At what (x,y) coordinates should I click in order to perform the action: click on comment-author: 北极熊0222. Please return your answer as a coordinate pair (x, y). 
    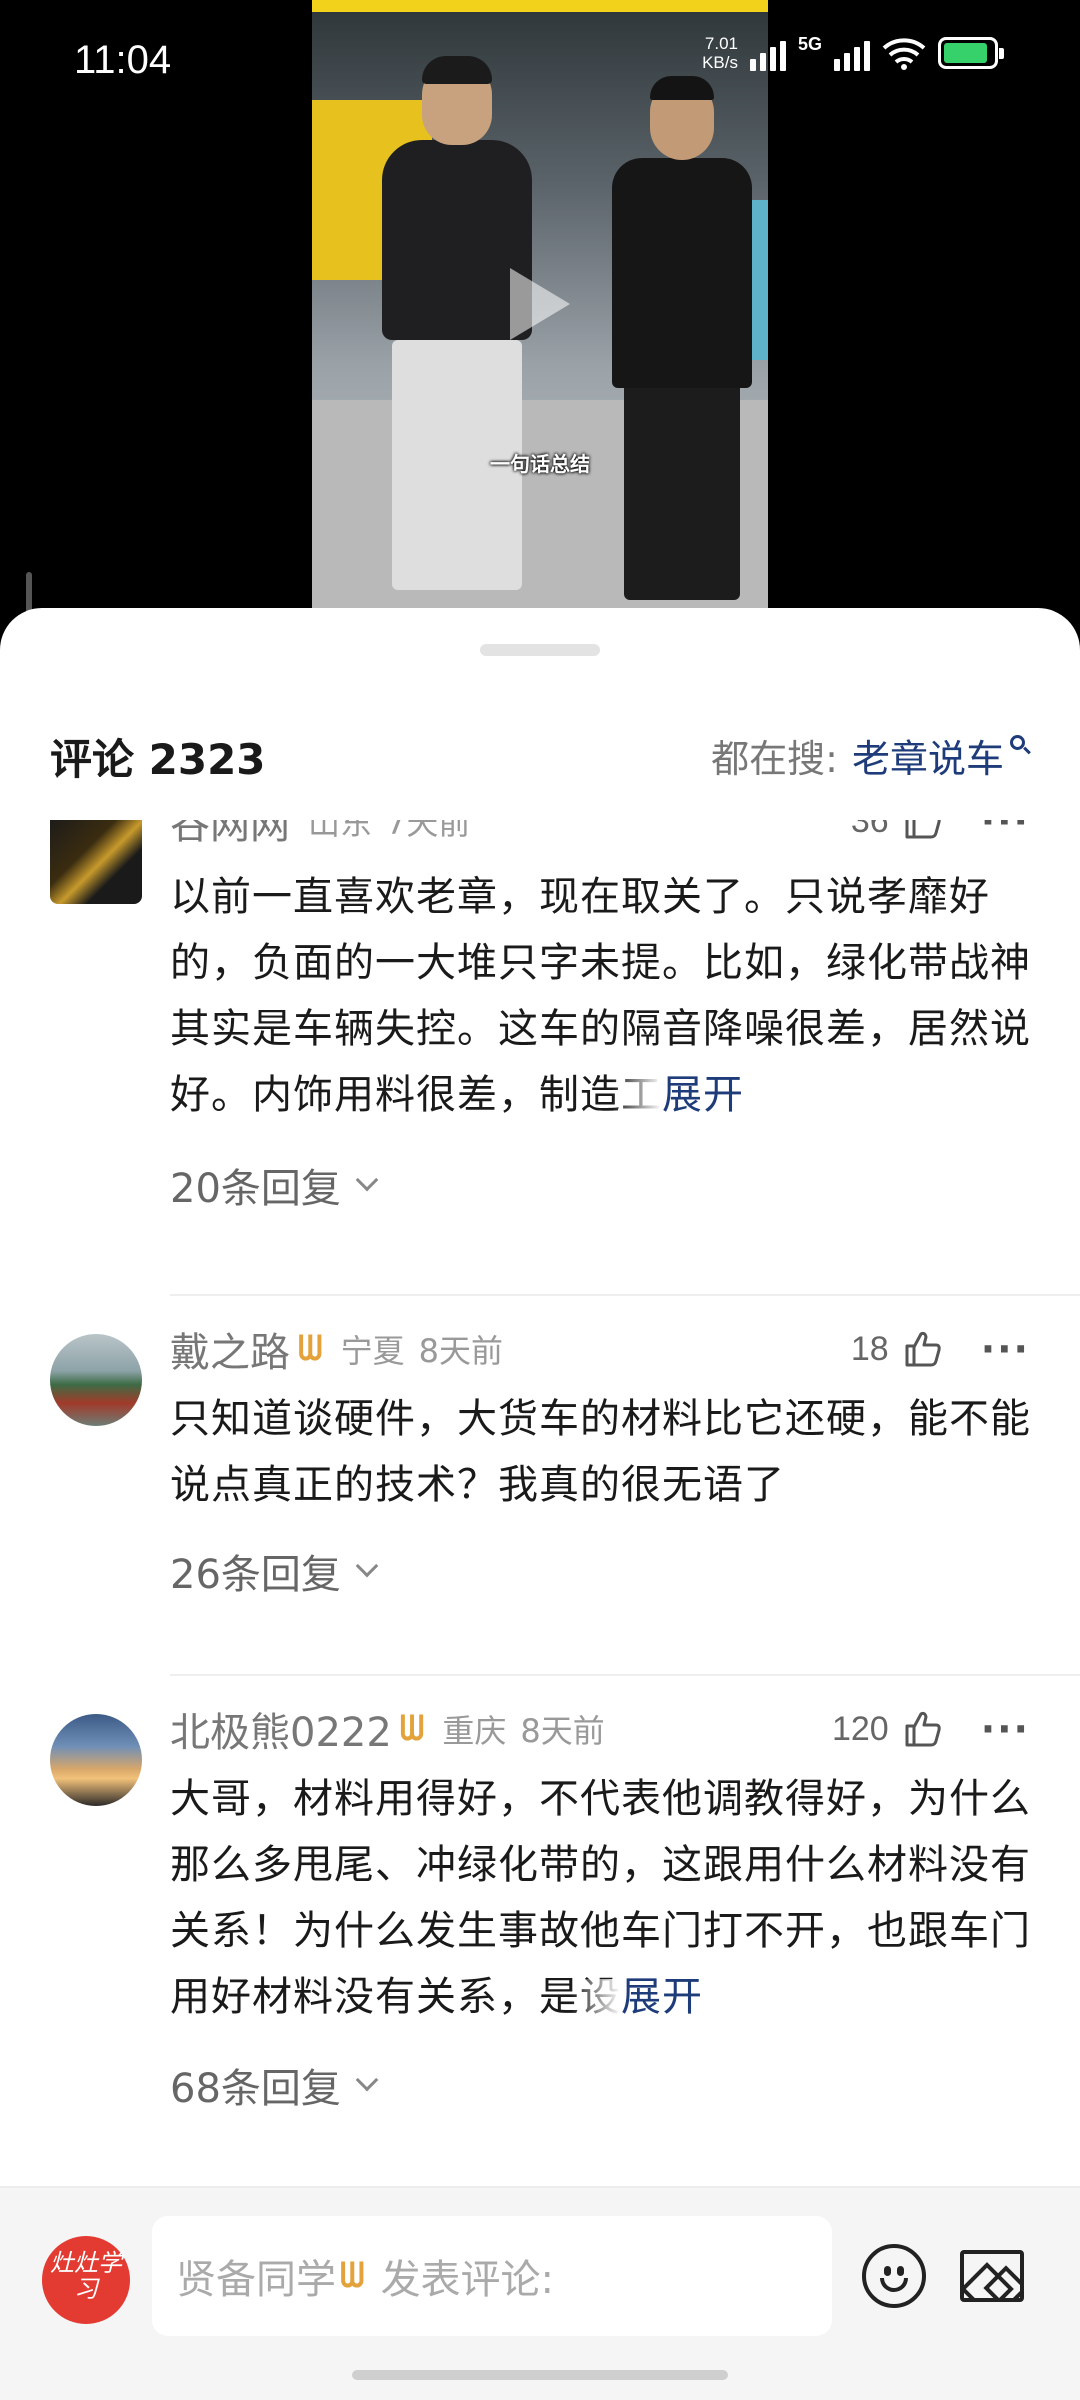
    Looking at the image, I should click on (281, 1729).